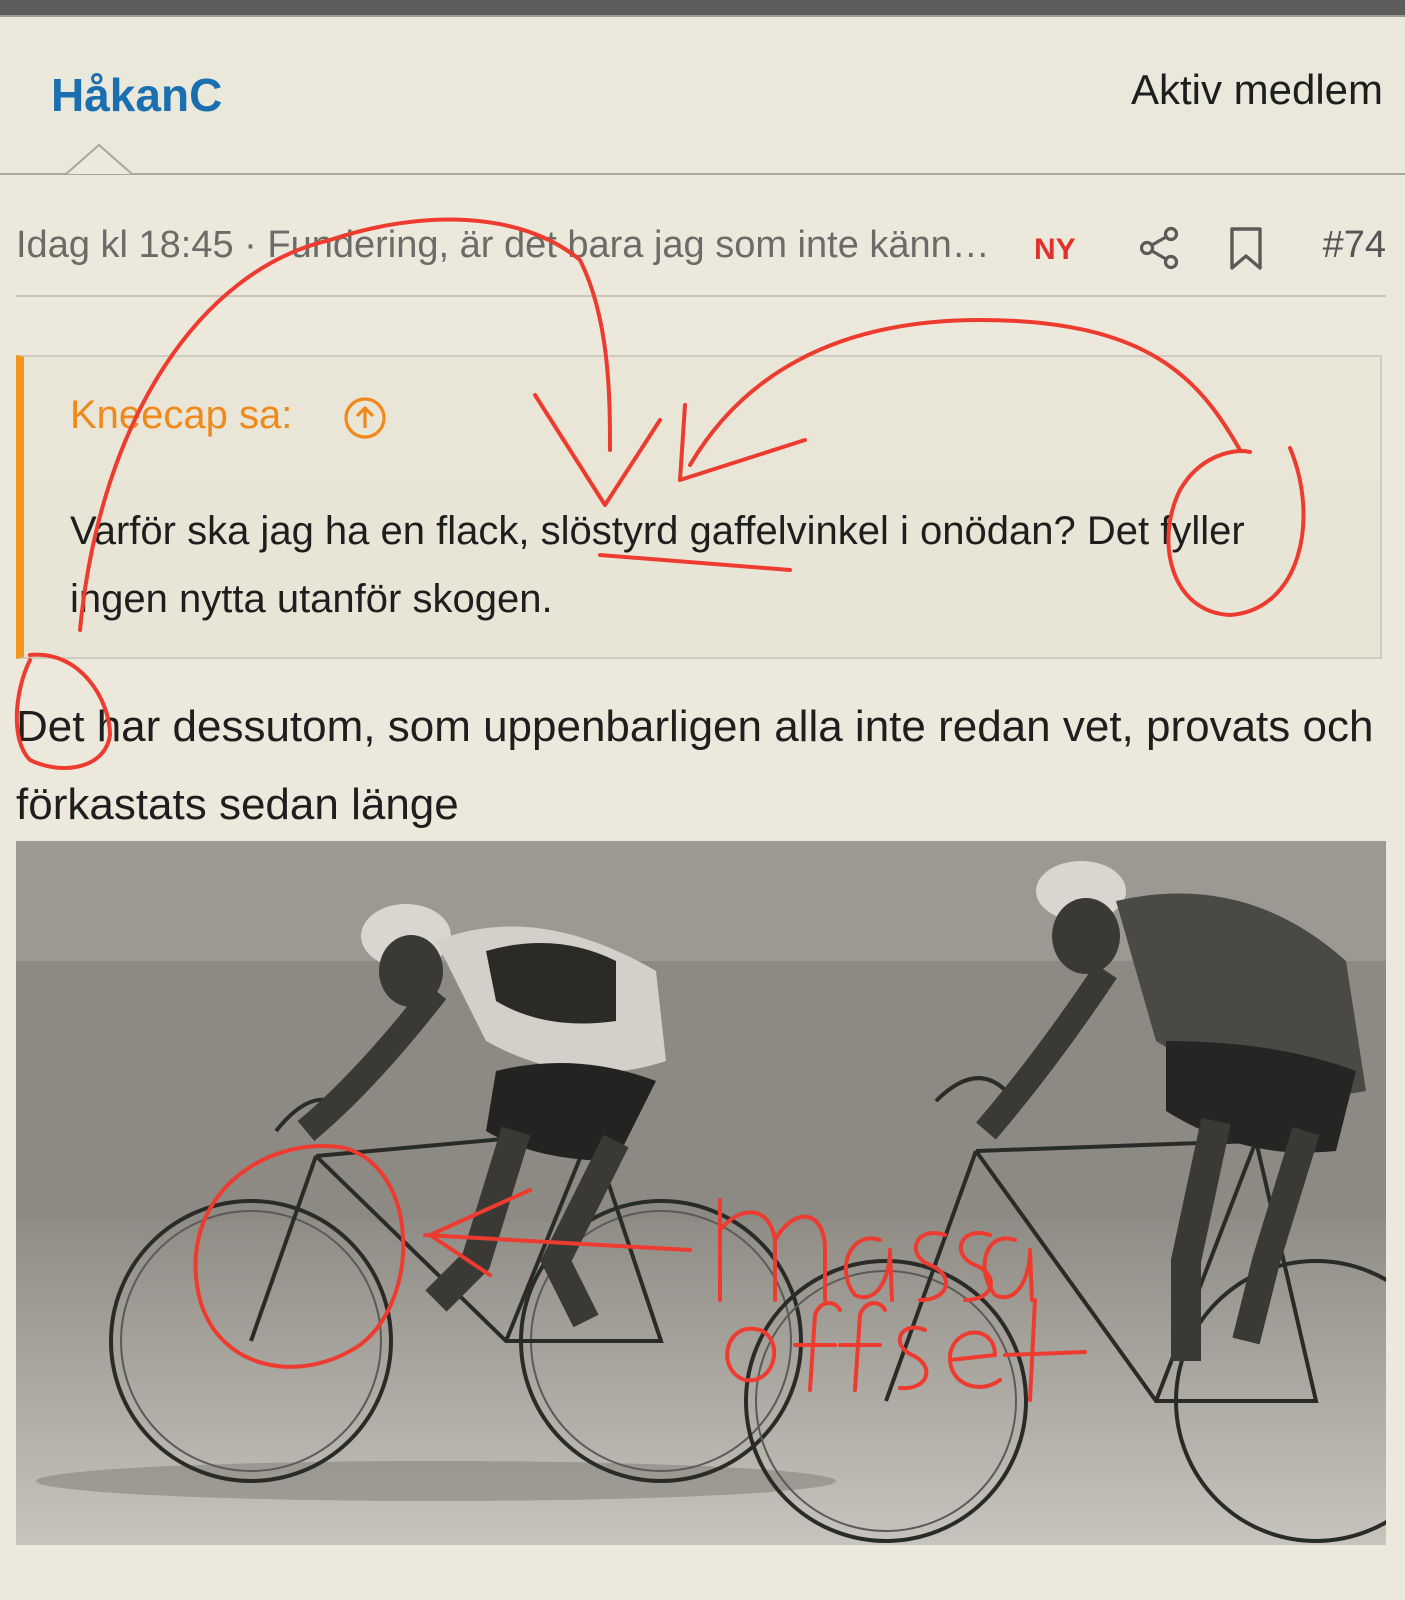 The height and width of the screenshot is (1600, 1405). Describe the element at coordinates (1246, 248) in the screenshot. I see `bookmark-icon` at that location.